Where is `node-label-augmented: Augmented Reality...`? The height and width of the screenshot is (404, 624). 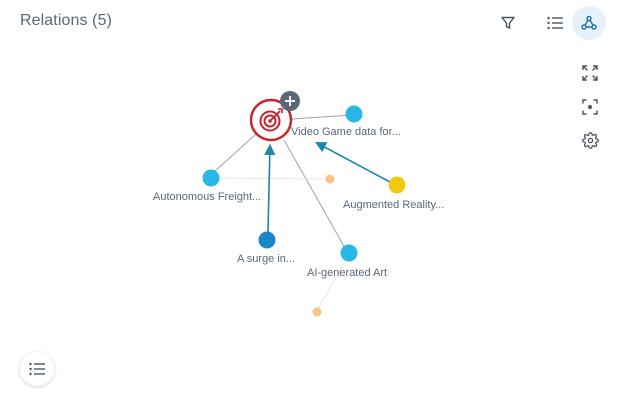
node-label-augmented: Augmented Reality... is located at coordinates (393, 205).